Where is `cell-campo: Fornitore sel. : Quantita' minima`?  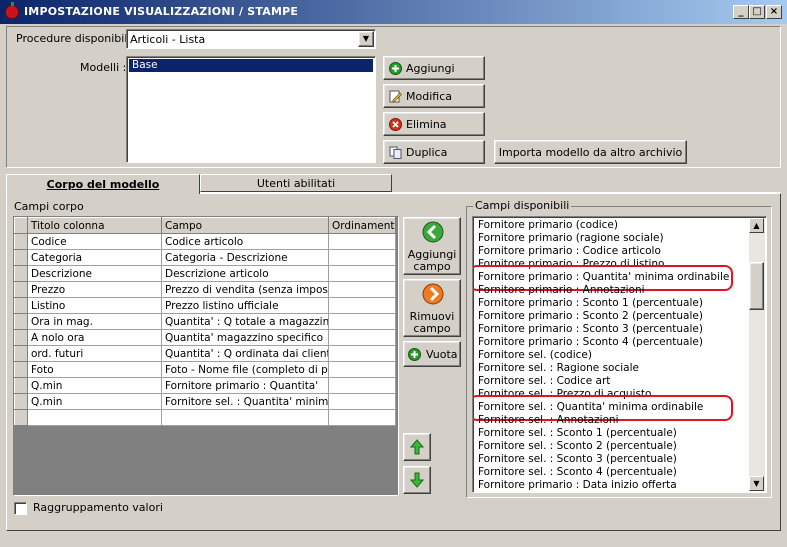 cell-campo: Fornitore sel. : Quantita' minima is located at coordinates (245, 401).